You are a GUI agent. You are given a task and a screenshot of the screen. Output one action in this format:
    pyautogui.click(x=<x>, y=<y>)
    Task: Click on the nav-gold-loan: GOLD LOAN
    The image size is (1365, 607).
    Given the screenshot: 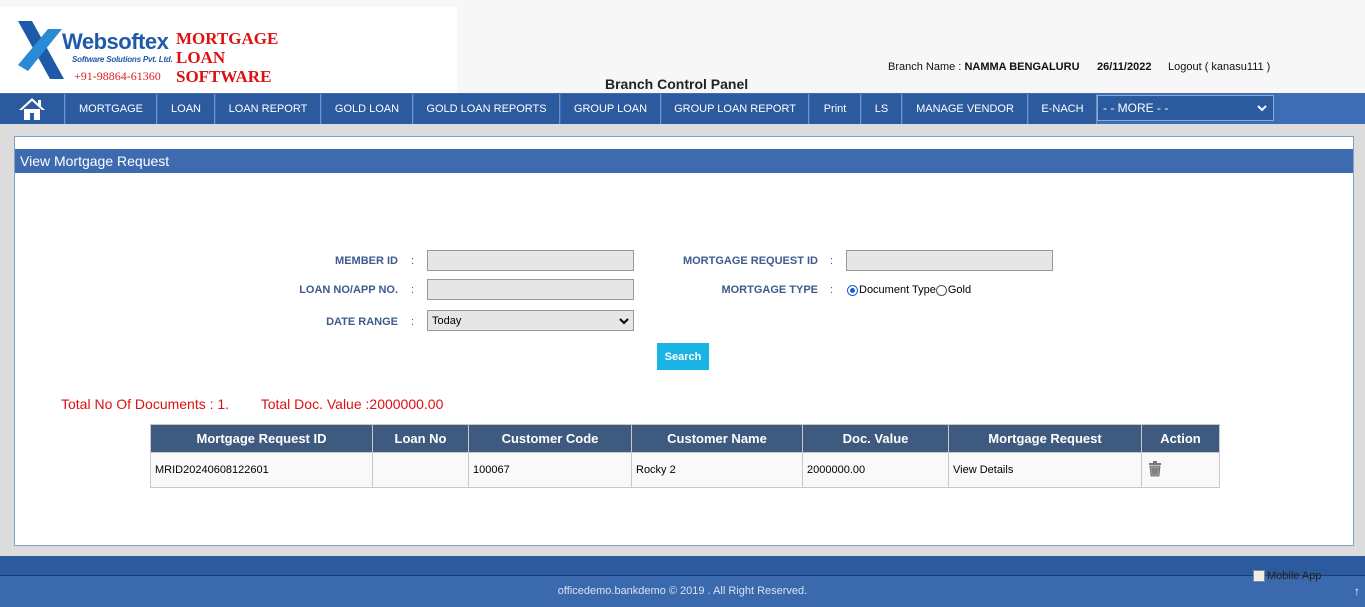 What is the action you would take?
    pyautogui.click(x=367, y=109)
    